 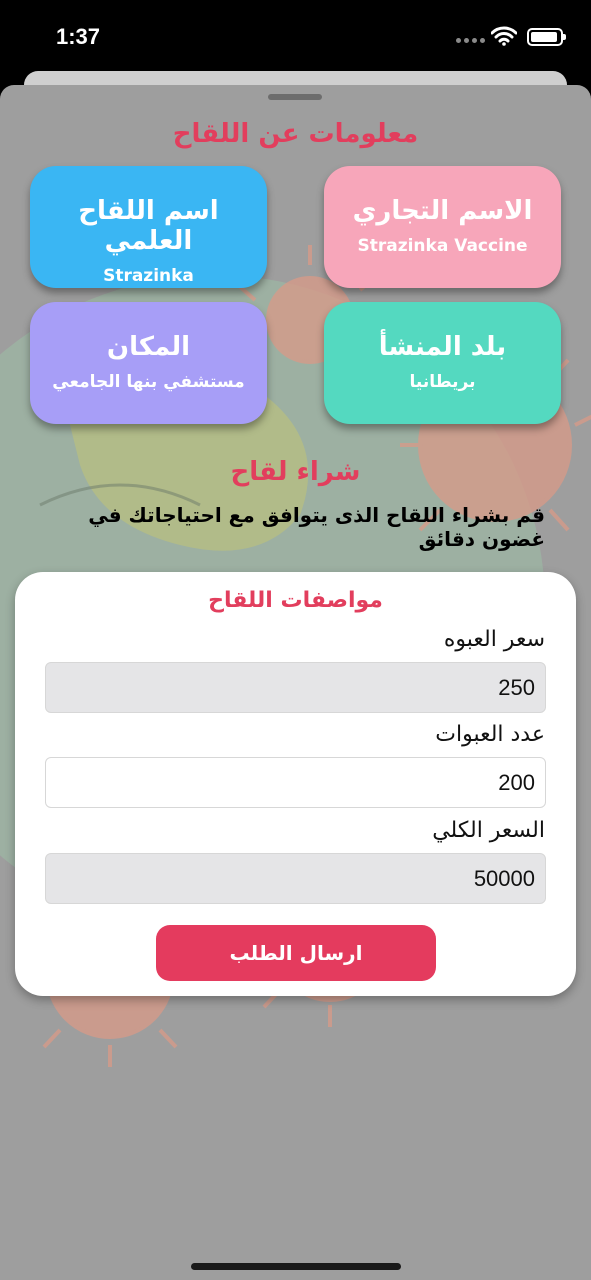 I want to click on count-label: عدد العبوات, so click(x=490, y=734).